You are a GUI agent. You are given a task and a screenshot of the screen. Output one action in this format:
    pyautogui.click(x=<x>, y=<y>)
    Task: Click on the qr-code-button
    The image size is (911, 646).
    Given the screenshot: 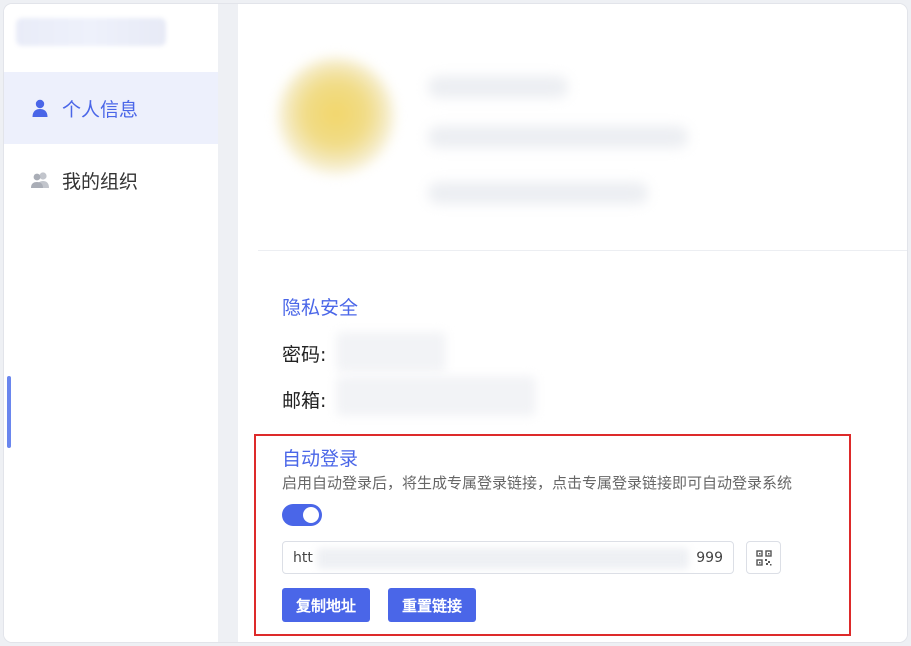 What is the action you would take?
    pyautogui.click(x=763, y=557)
    